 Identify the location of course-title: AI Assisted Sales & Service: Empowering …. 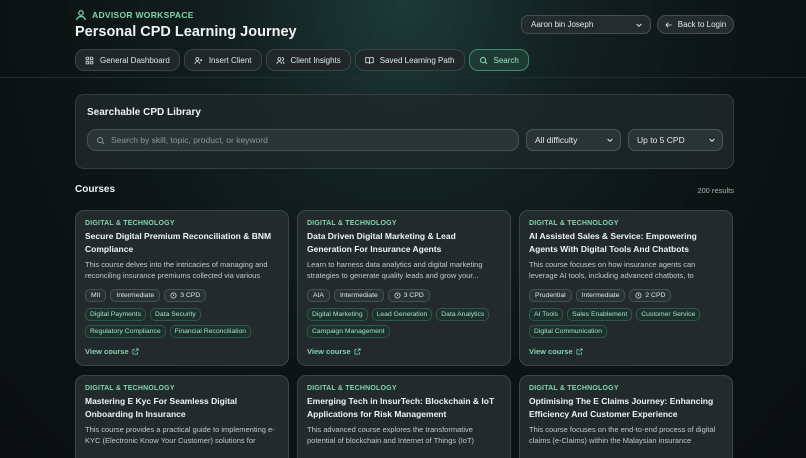
(613, 242).